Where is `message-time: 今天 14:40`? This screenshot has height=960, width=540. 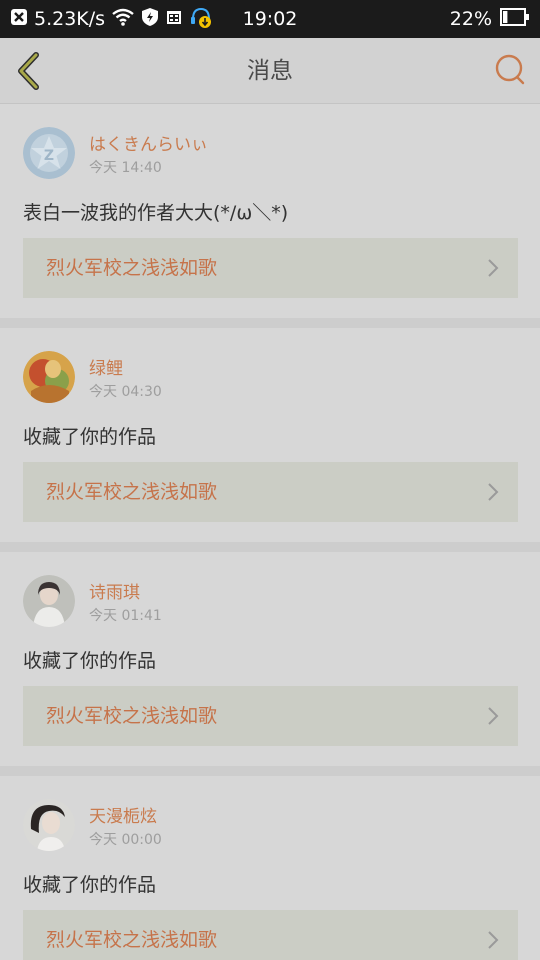
message-time: 今天 14:40 is located at coordinates (125, 168).